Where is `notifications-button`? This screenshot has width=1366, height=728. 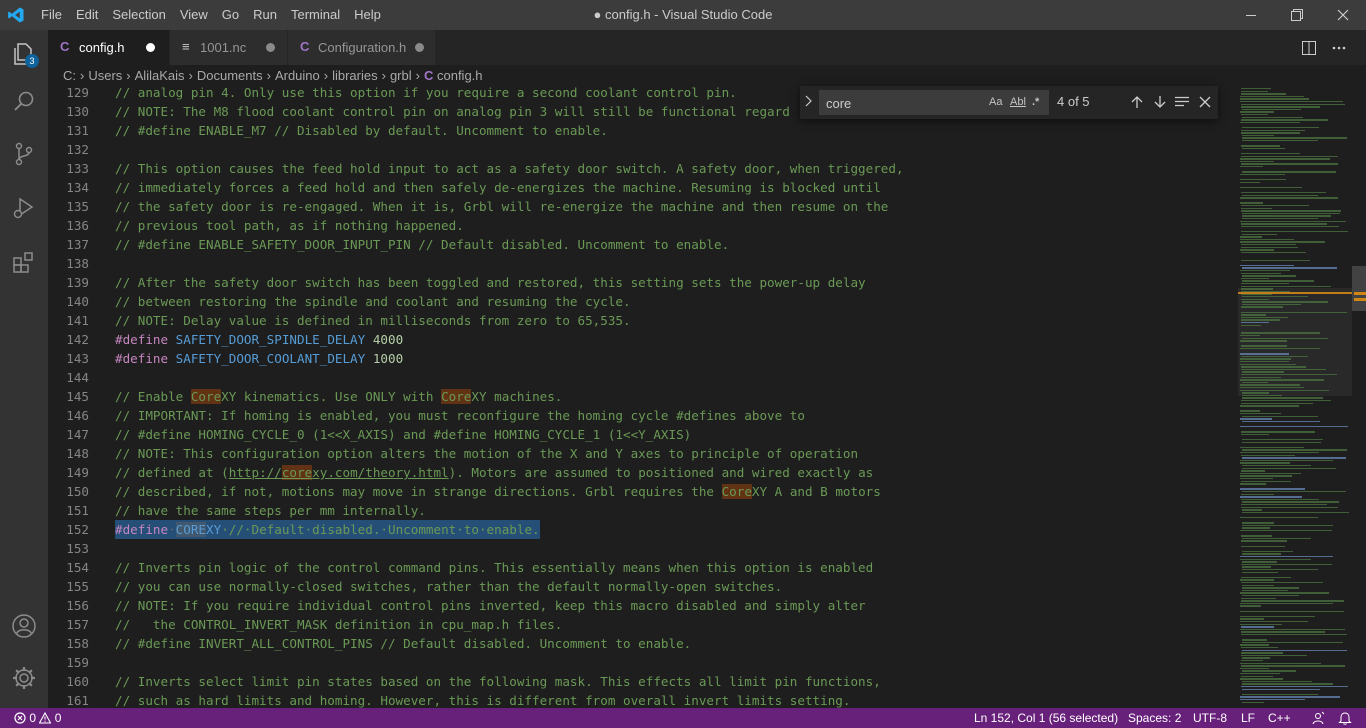
notifications-button is located at coordinates (1345, 718).